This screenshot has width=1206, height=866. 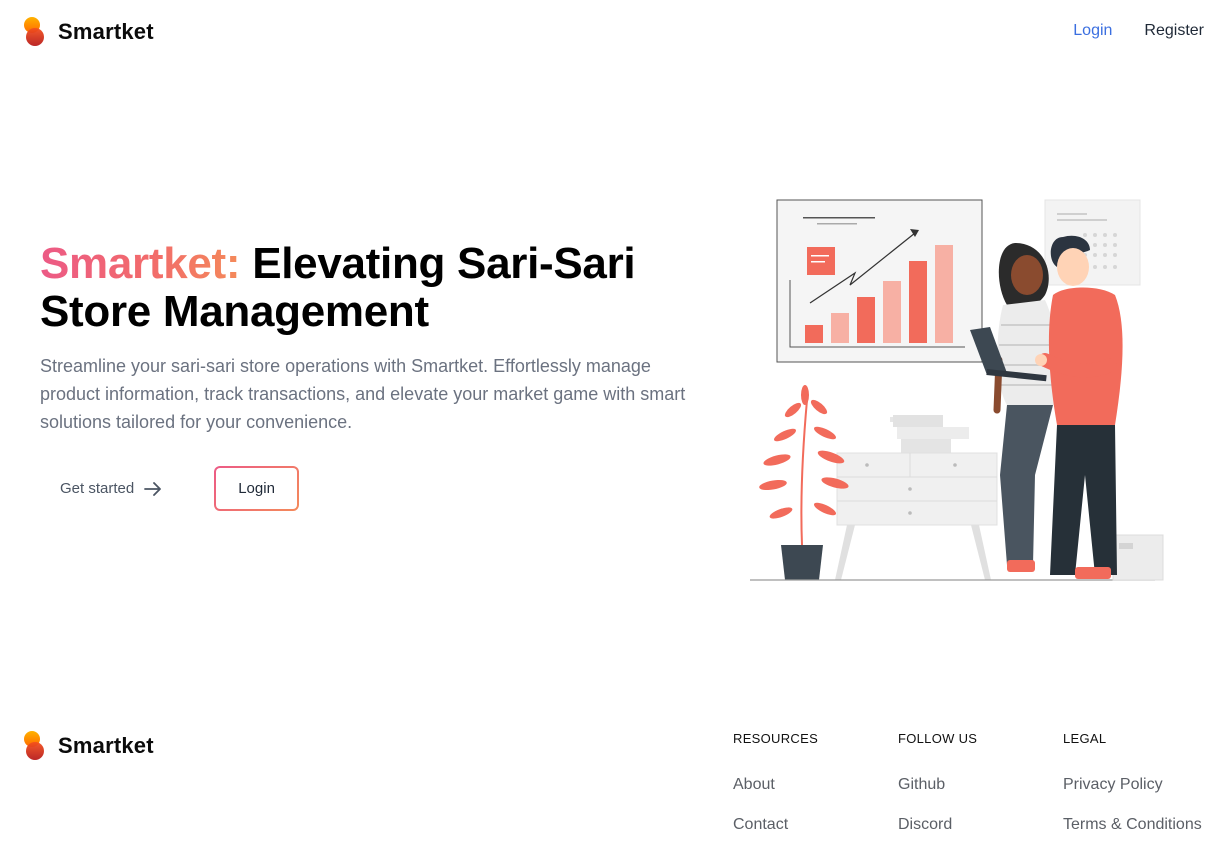 What do you see at coordinates (1138, 31) in the screenshot?
I see `top-nav: Login Register` at bounding box center [1138, 31].